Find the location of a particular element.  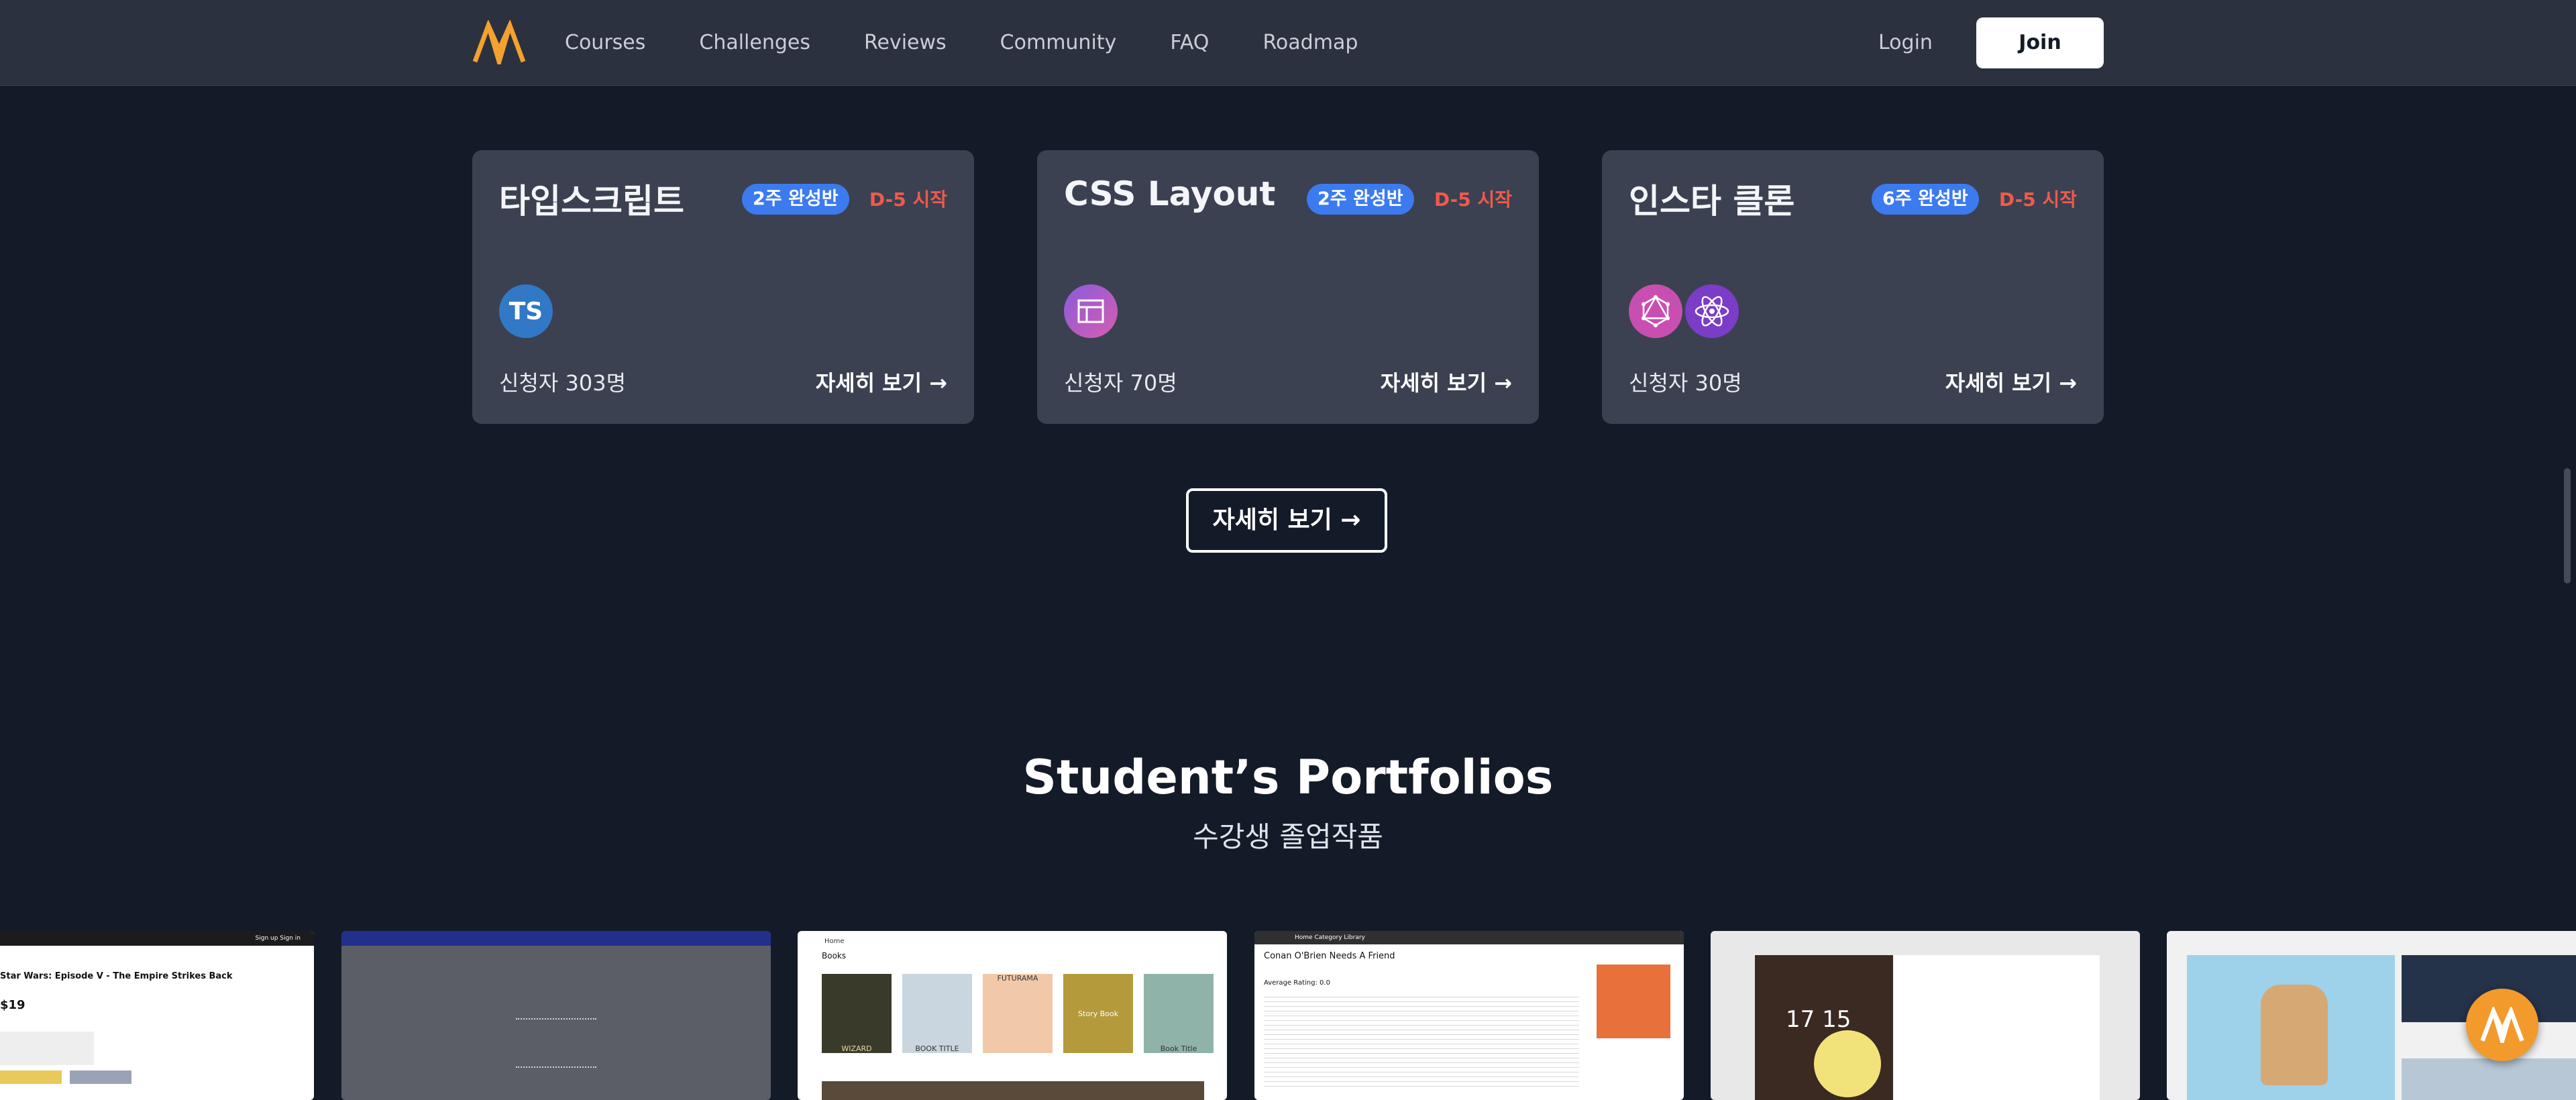

applicant-count: 신청자 70명 is located at coordinates (1120, 383).